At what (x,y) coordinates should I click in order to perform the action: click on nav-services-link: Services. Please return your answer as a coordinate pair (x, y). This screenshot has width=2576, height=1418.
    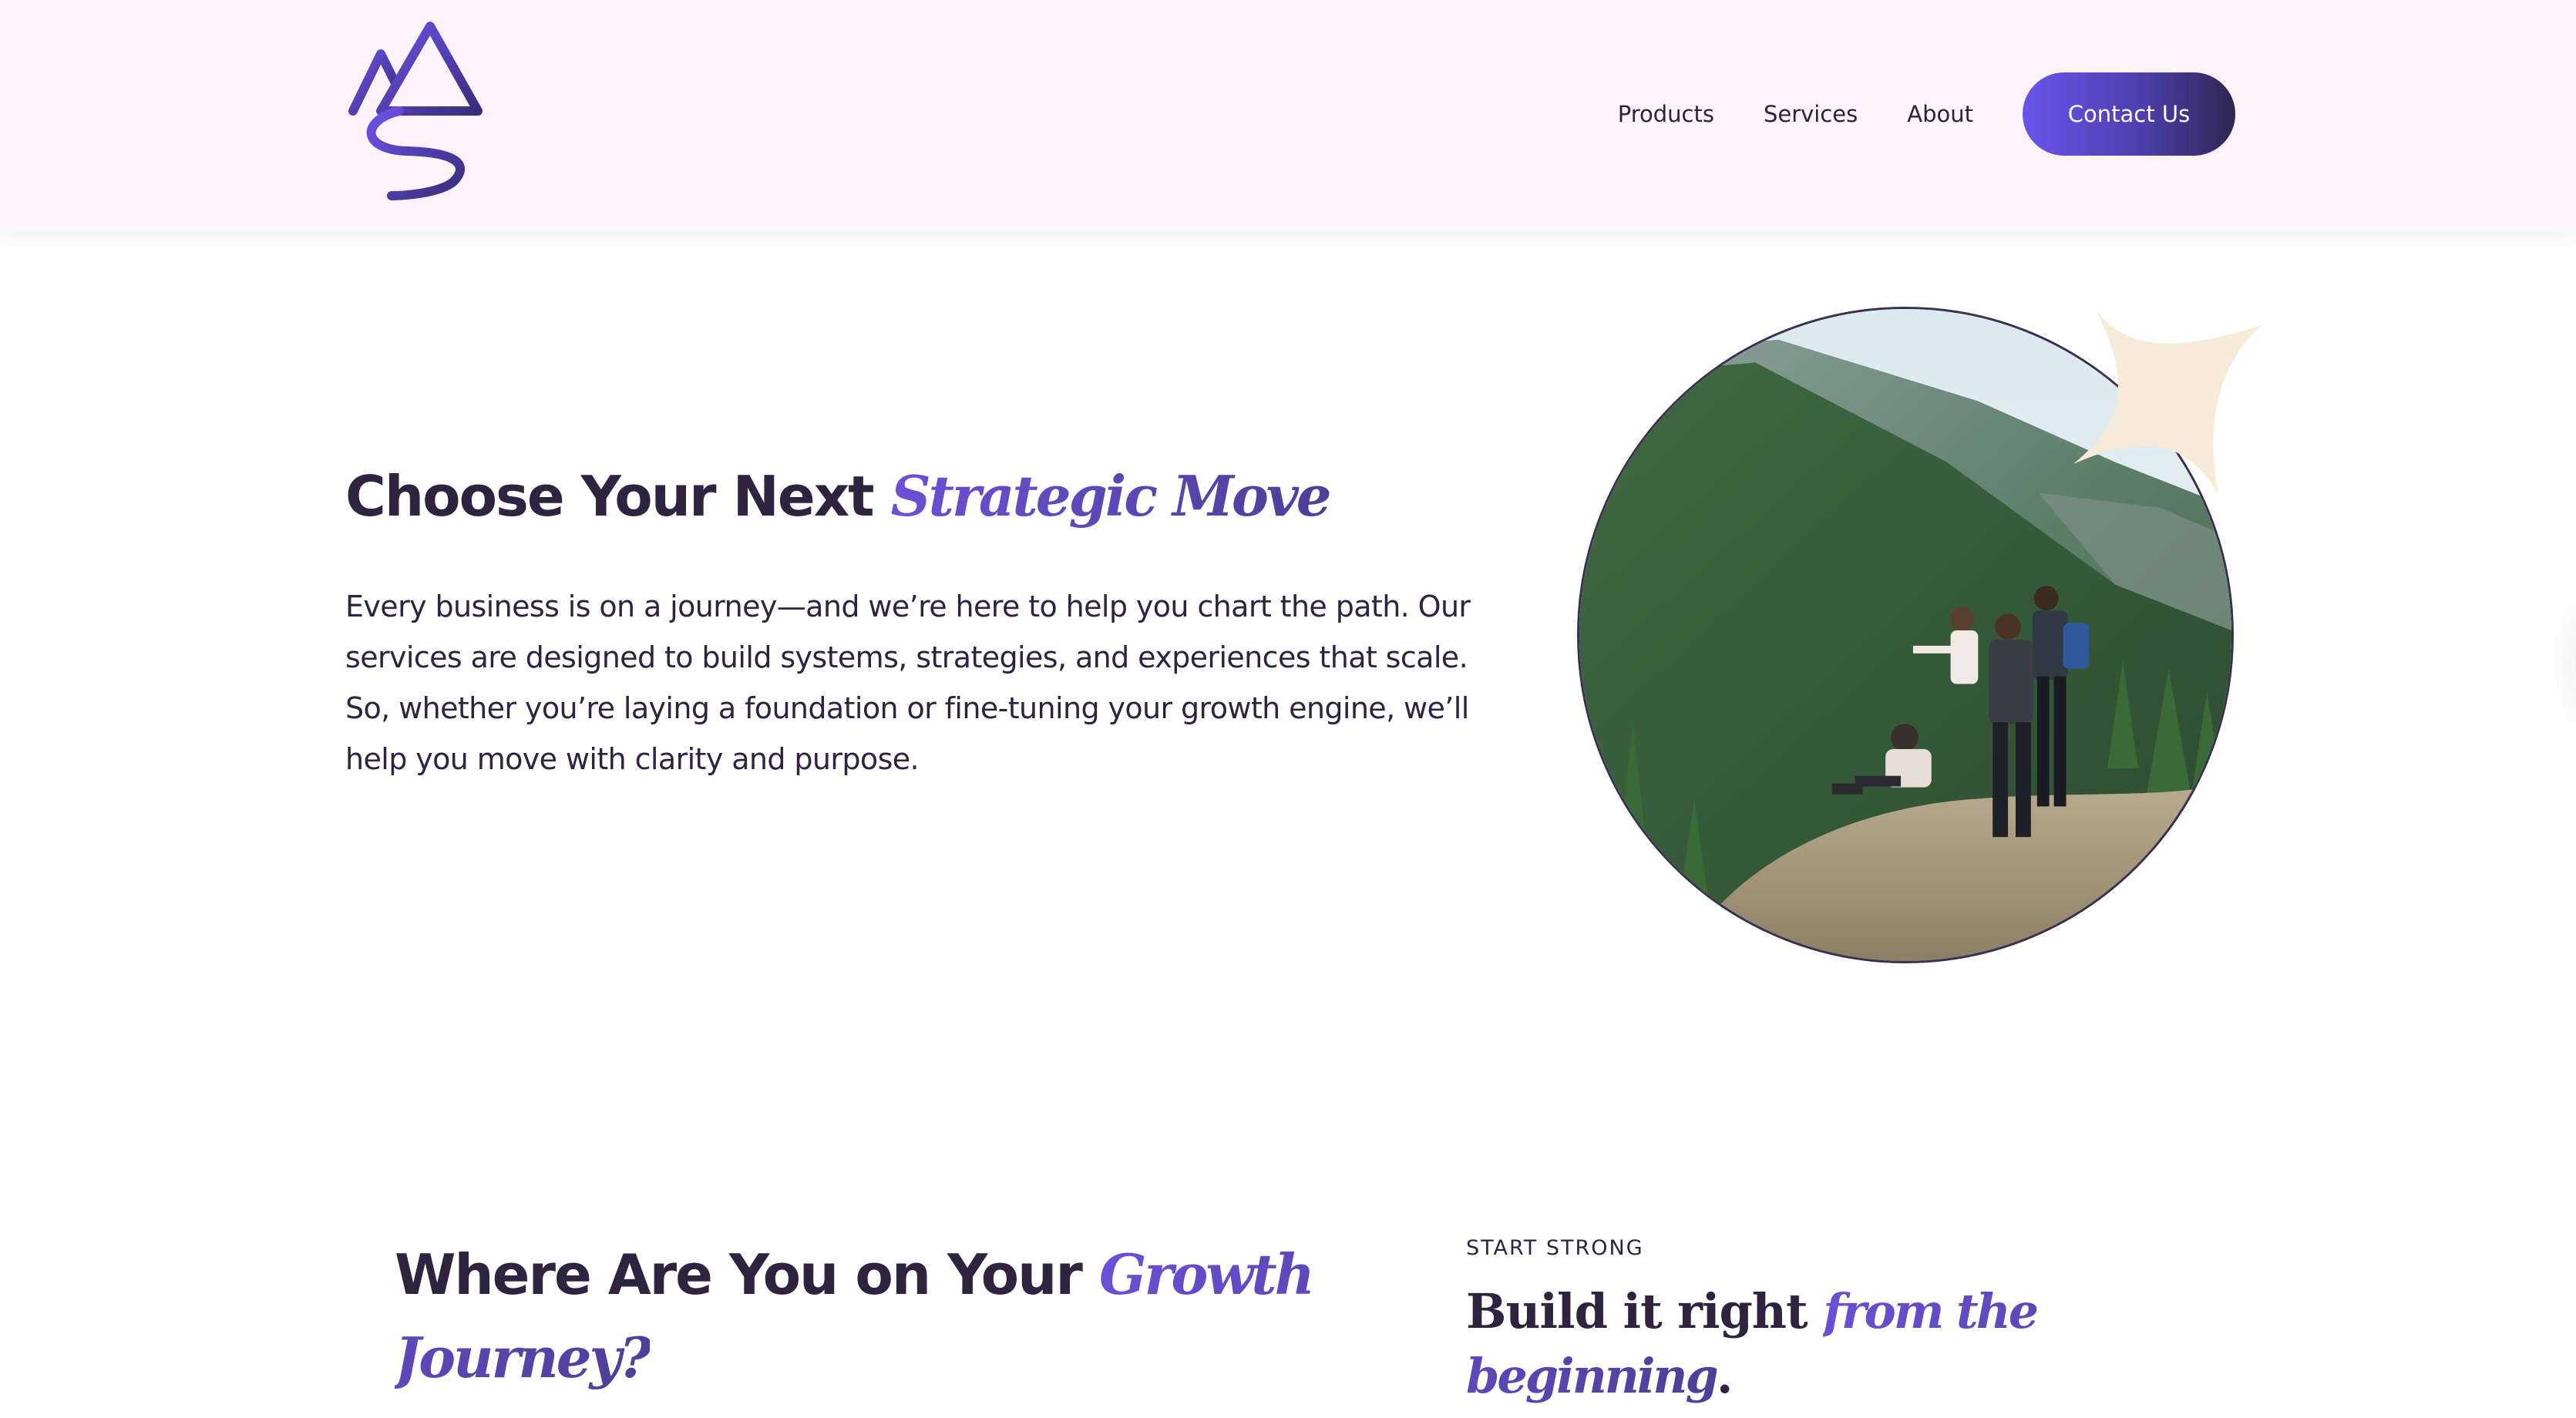
    Looking at the image, I should click on (1811, 114).